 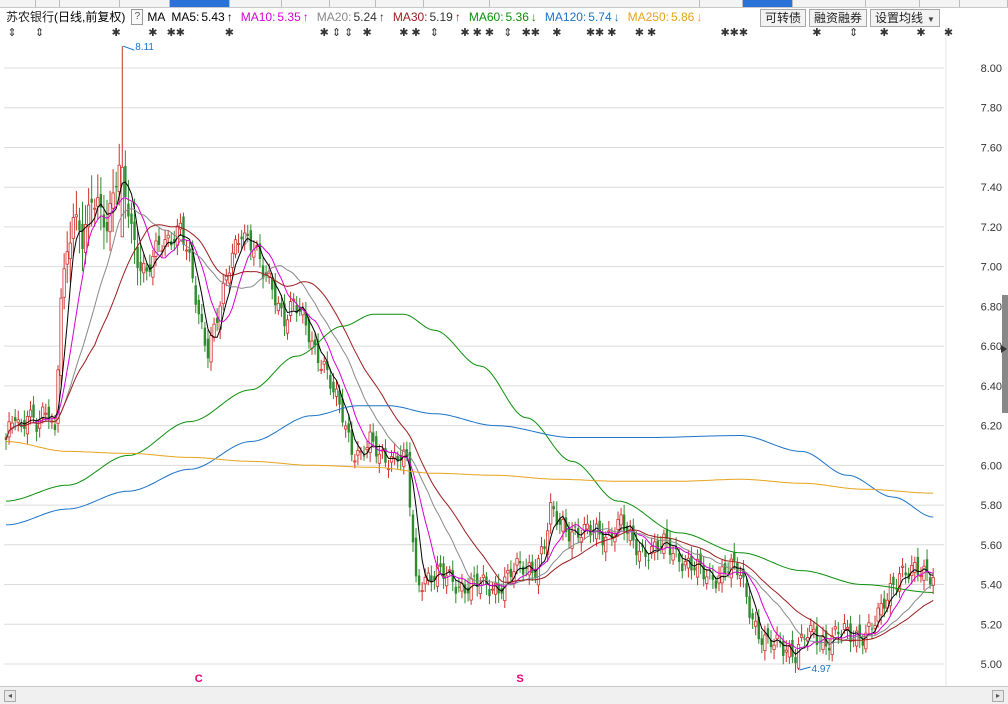 What do you see at coordinates (533, 17) in the screenshot?
I see `arrow-down-icon: ↓` at bounding box center [533, 17].